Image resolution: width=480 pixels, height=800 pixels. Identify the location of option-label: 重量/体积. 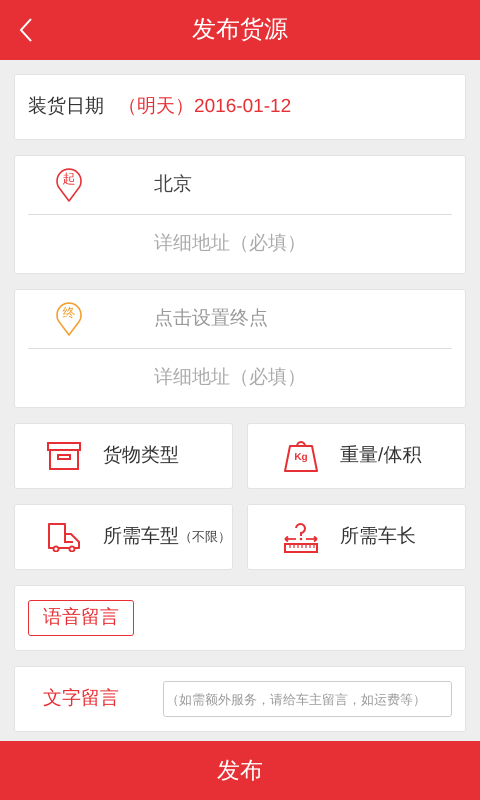
(381, 456).